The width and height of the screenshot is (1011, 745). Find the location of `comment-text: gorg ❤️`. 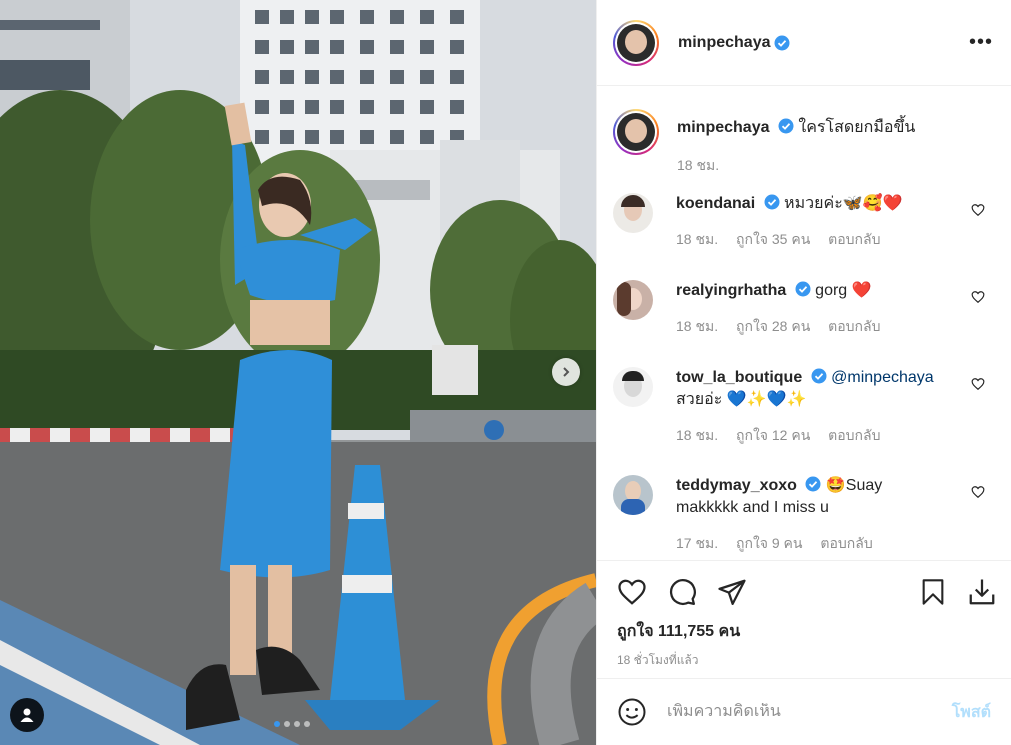

comment-text: gorg ❤️ is located at coordinates (843, 290).